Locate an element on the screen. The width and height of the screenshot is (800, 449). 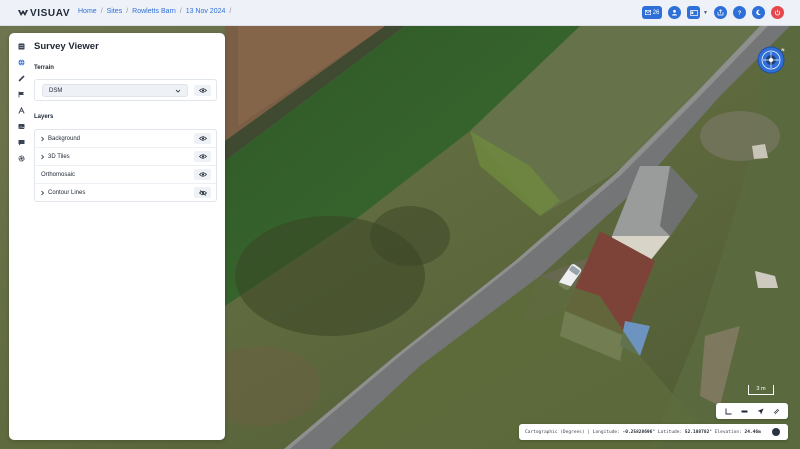
distance-icon is located at coordinates (744, 411).